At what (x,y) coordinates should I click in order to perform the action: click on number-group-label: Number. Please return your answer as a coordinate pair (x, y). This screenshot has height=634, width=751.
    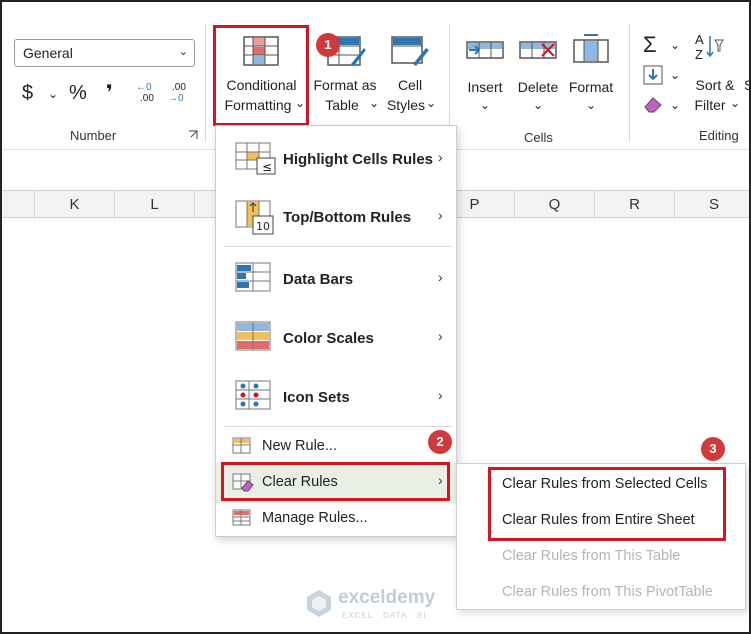
    Looking at the image, I should click on (93, 135).